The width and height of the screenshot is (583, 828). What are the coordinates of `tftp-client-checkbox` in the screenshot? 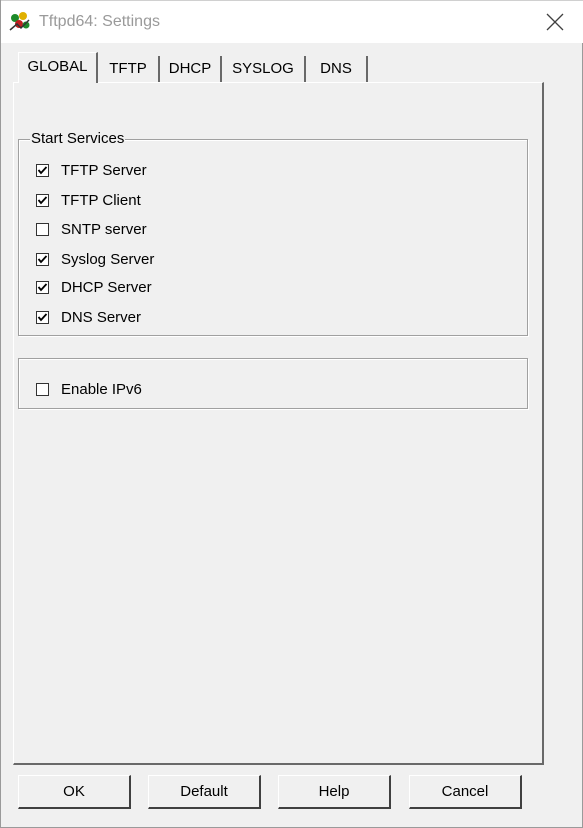 It's located at (42, 200).